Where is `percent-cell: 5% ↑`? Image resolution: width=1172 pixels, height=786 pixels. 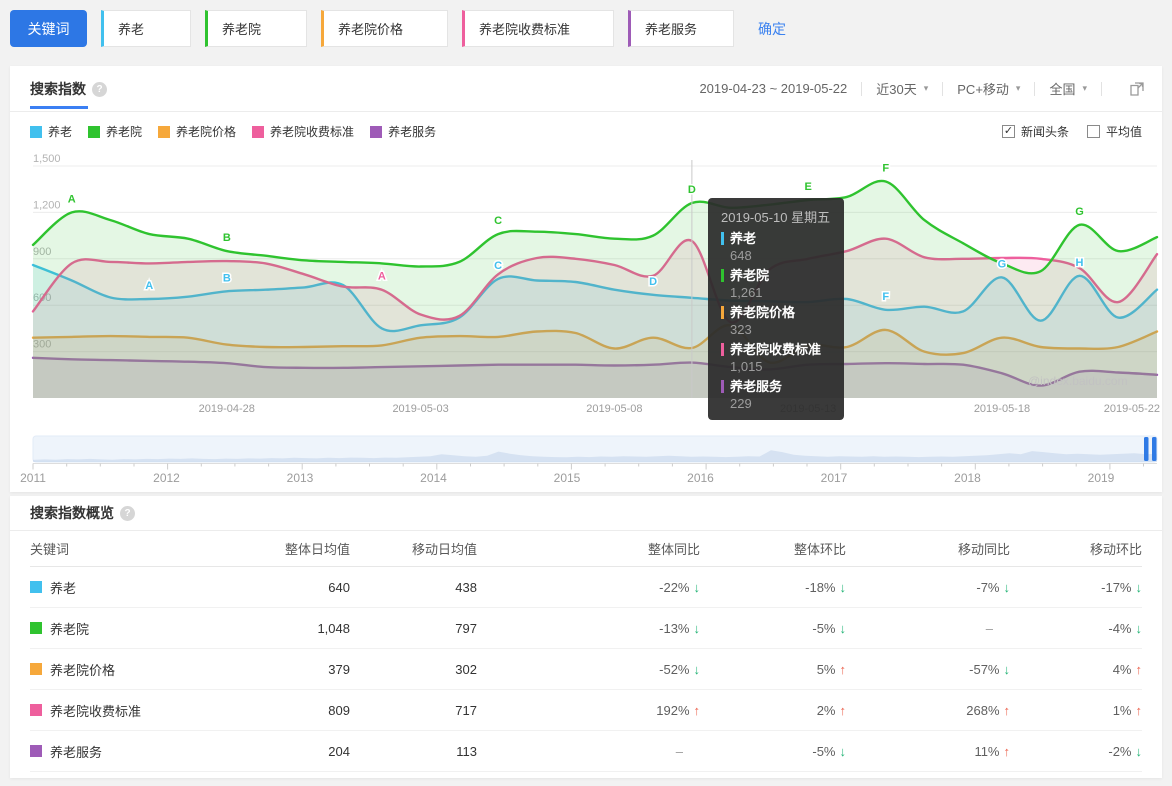
percent-cell: 5% ↑ is located at coordinates (831, 669).